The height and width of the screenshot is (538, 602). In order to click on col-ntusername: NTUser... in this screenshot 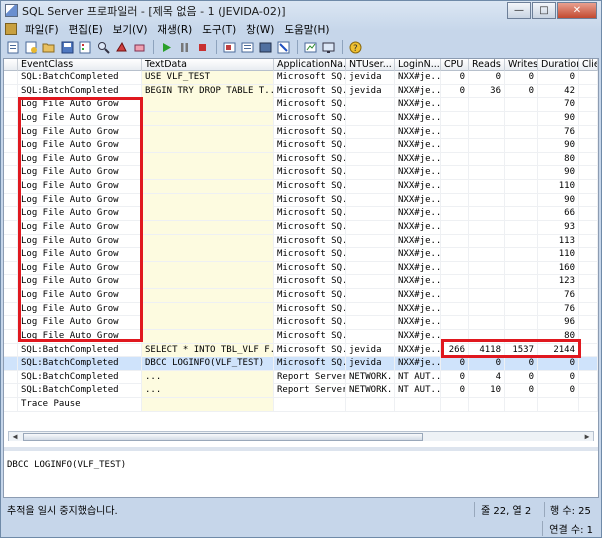, I will do `click(370, 65)`.